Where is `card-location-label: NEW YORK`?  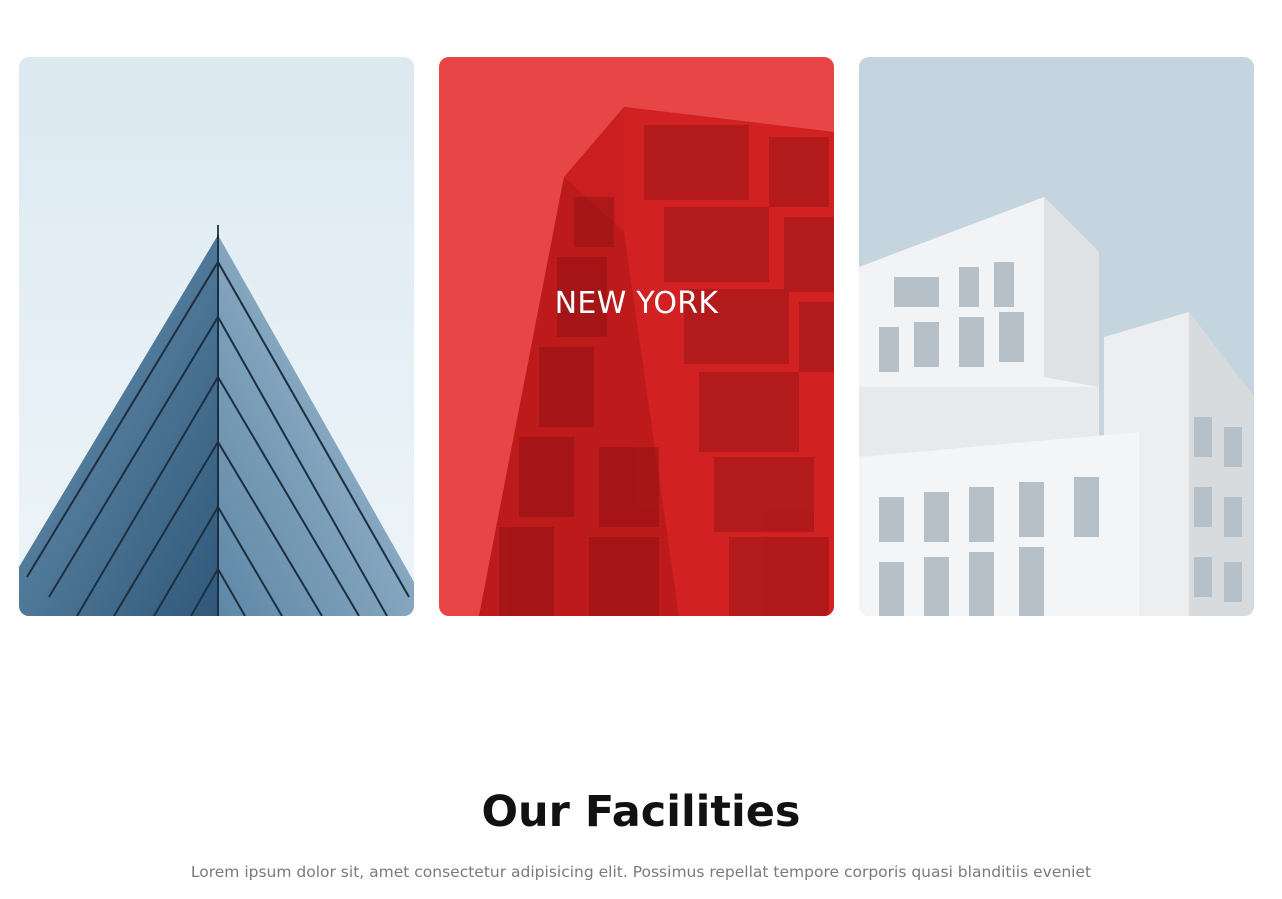 card-location-label: NEW YORK is located at coordinates (636, 303).